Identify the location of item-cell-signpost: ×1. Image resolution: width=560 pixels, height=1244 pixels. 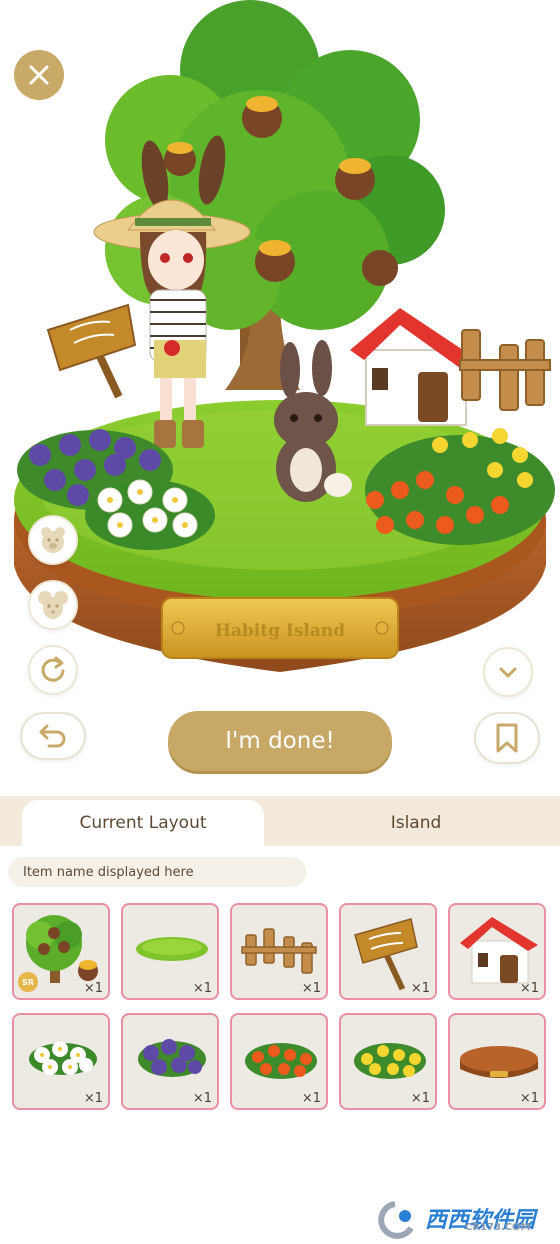
(388, 951).